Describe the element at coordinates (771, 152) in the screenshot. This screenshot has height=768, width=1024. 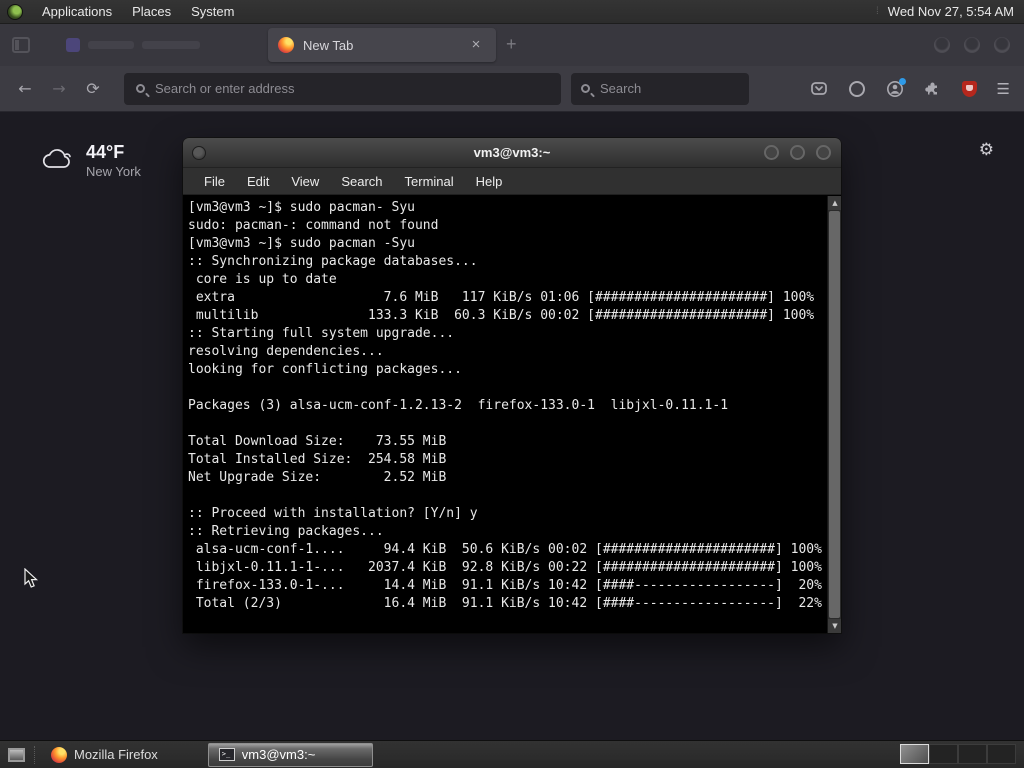
I see `terminal-minimize-button` at that location.